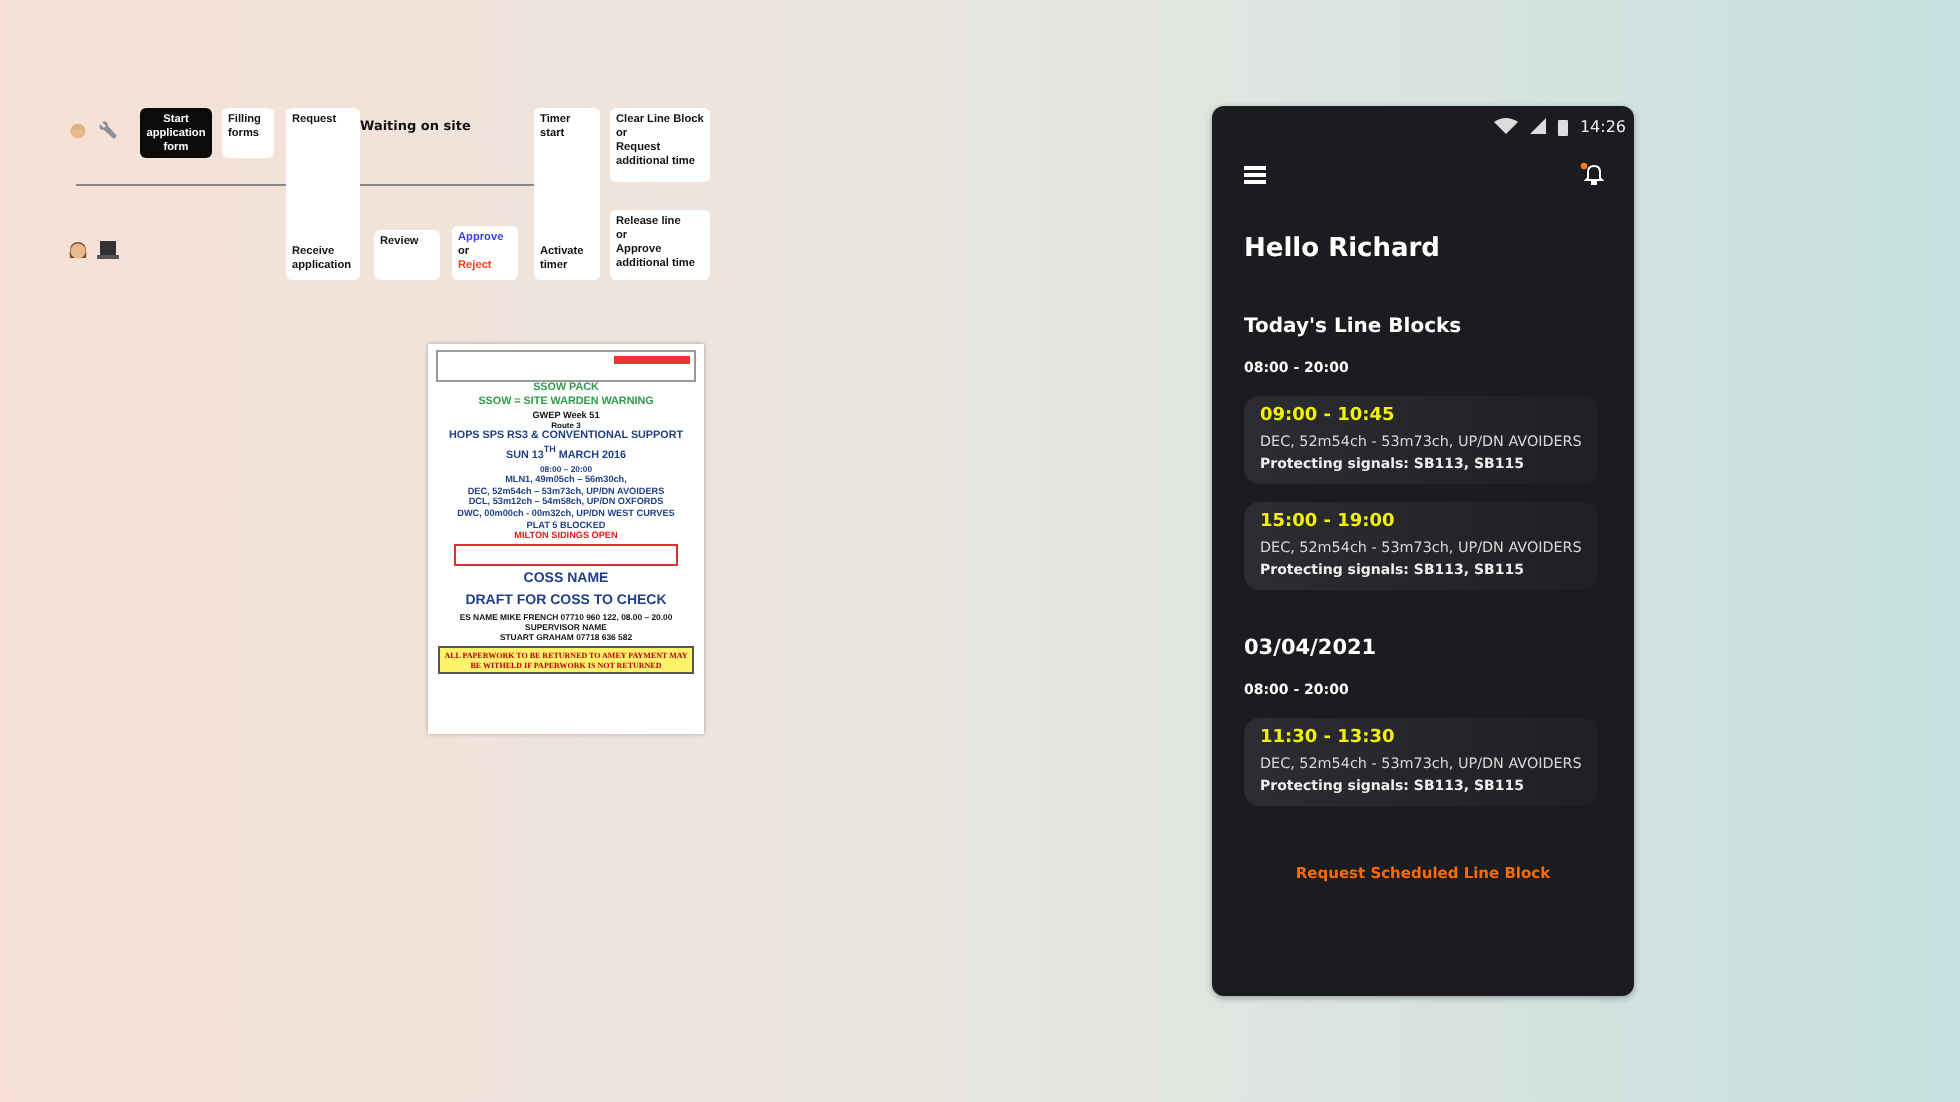  What do you see at coordinates (1255, 174) in the screenshot?
I see `menu-icon` at bounding box center [1255, 174].